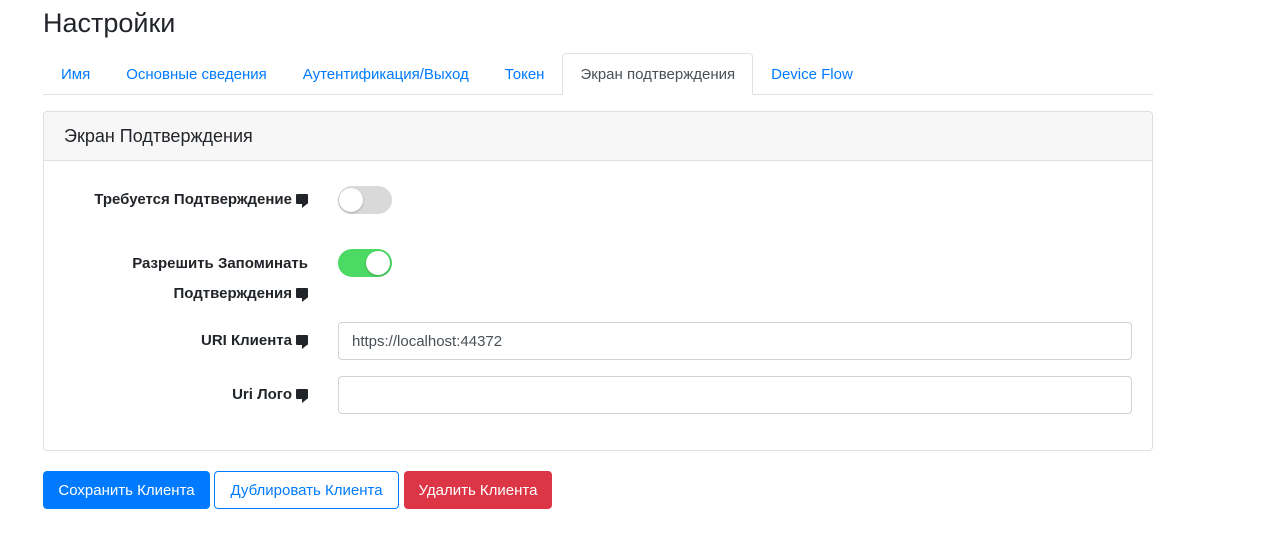 This screenshot has height=553, width=1279. Describe the element at coordinates (735, 395) in the screenshot. I see `logo-uri-input` at that location.